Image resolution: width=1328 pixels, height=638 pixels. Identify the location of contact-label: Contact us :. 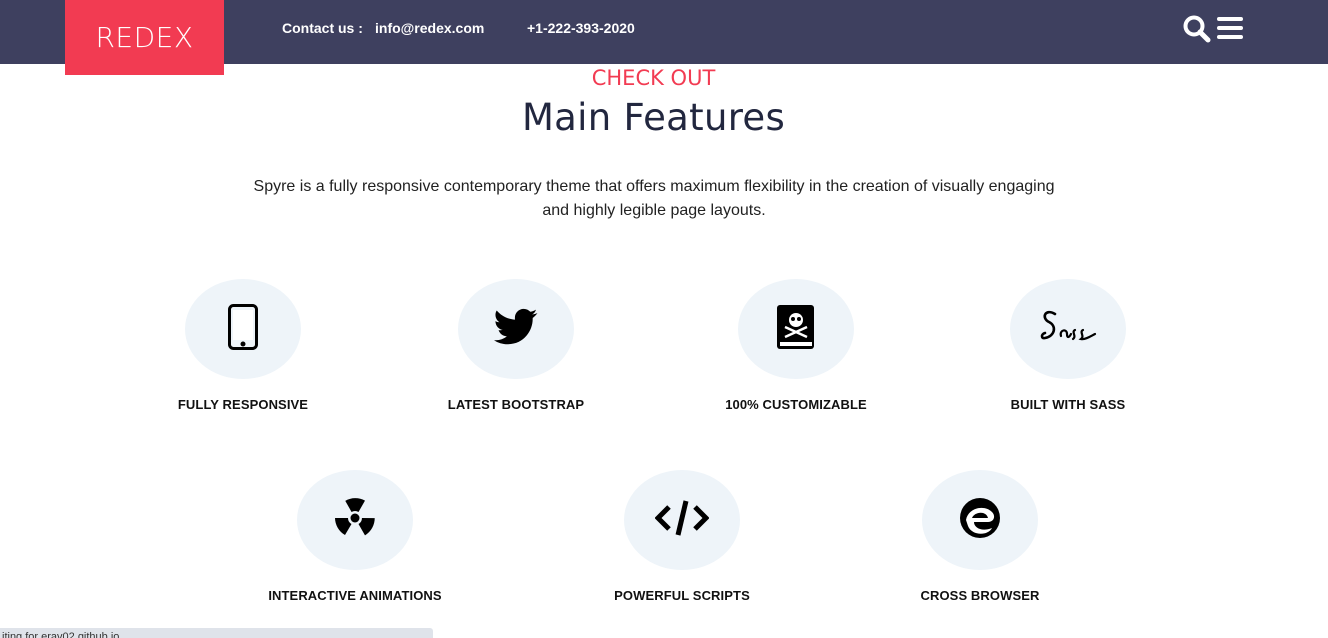
(322, 28).